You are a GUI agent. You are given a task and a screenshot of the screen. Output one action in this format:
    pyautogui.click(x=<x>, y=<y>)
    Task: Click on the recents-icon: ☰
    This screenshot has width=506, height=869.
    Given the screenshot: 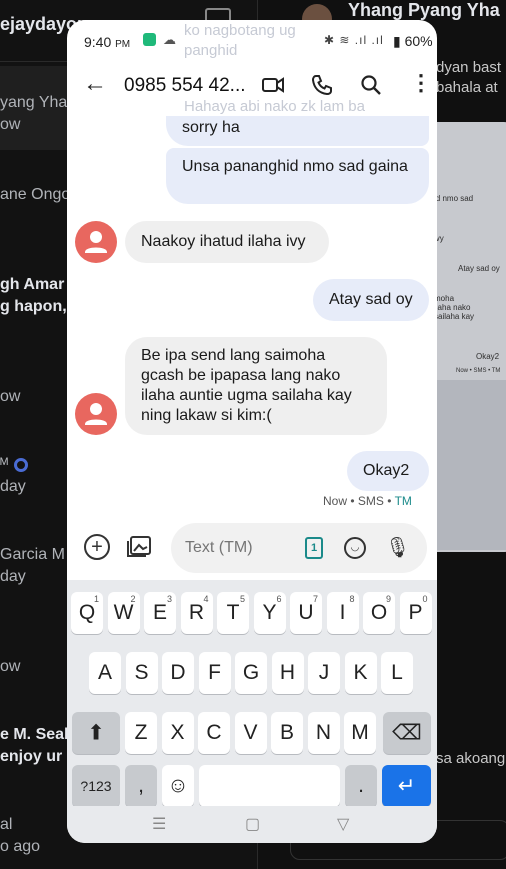 What is the action you would take?
    pyautogui.click(x=159, y=824)
    